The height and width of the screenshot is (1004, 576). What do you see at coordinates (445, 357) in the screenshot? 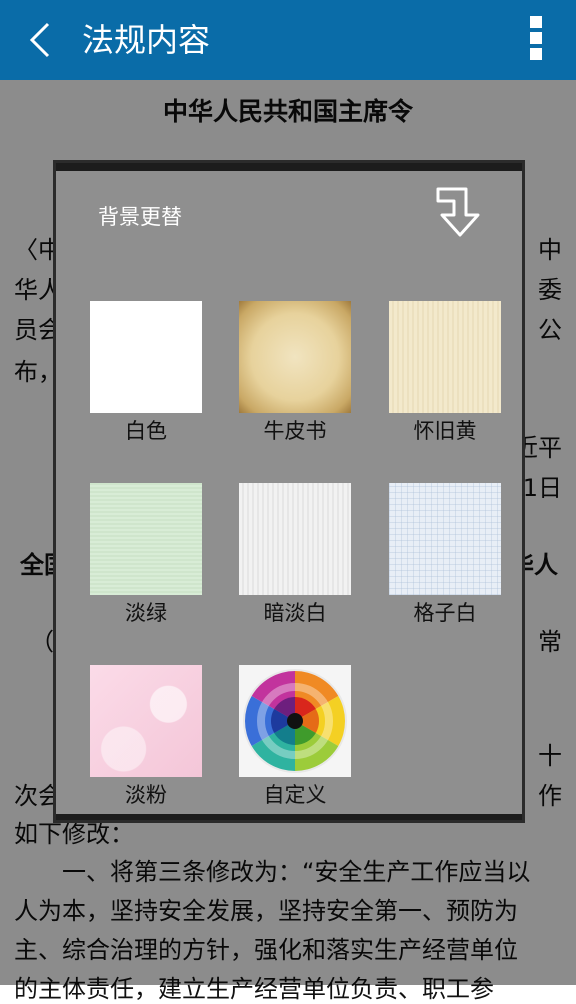
I see `swatch-nostalgic-yellow` at bounding box center [445, 357].